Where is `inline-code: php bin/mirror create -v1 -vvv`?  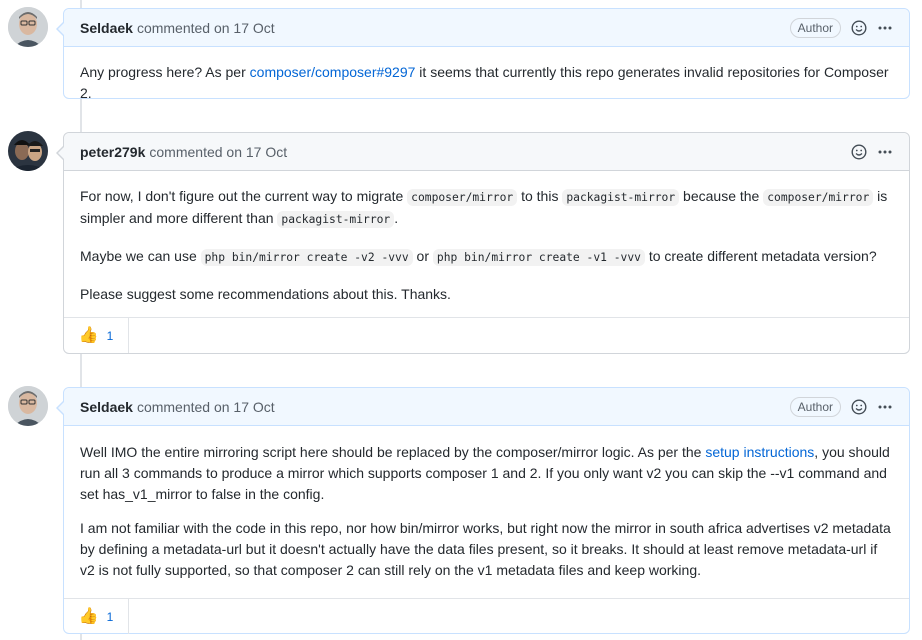
inline-code: php bin/mirror create -v1 -vvv is located at coordinates (538, 257).